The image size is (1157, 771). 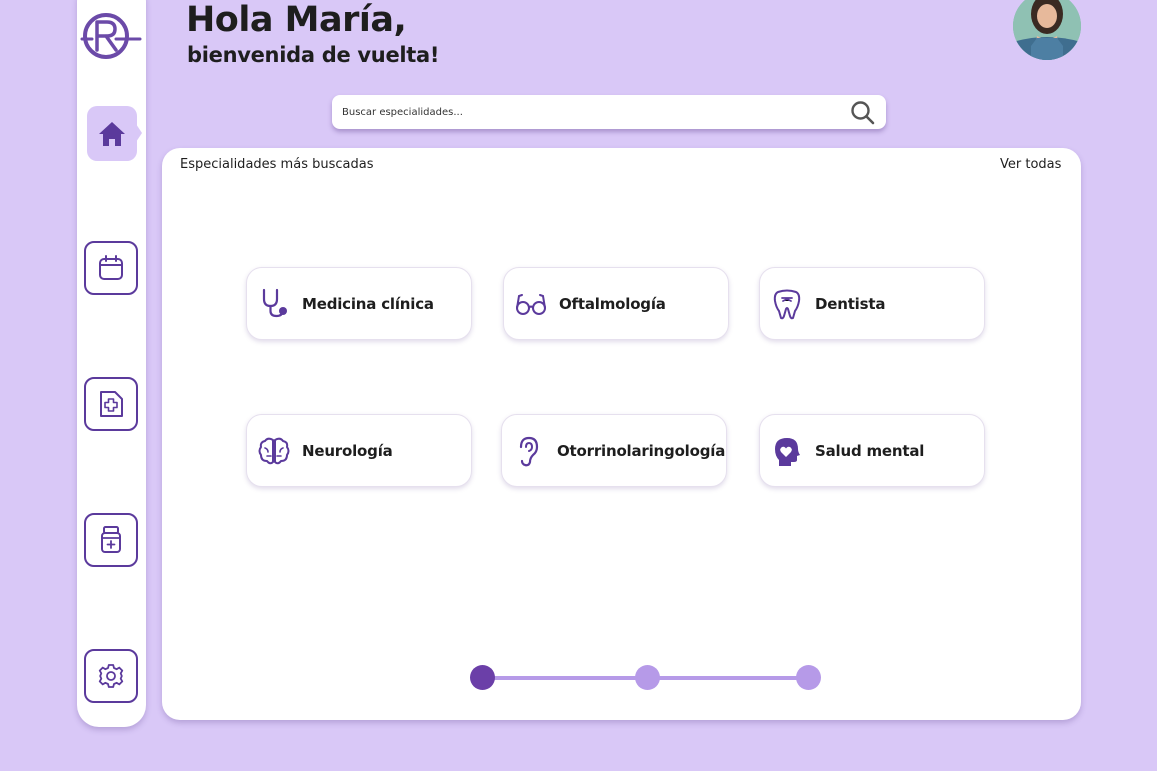 What do you see at coordinates (139, 133) in the screenshot?
I see `active-indicator` at bounding box center [139, 133].